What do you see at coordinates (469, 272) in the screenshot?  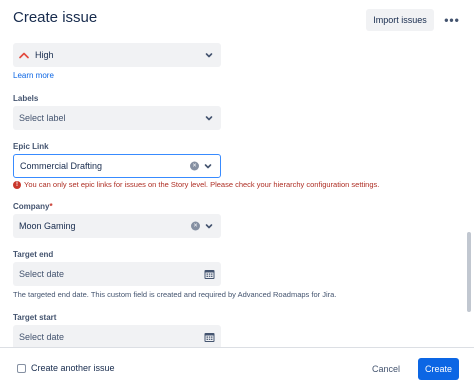 I see `scrollbar-thumb` at bounding box center [469, 272].